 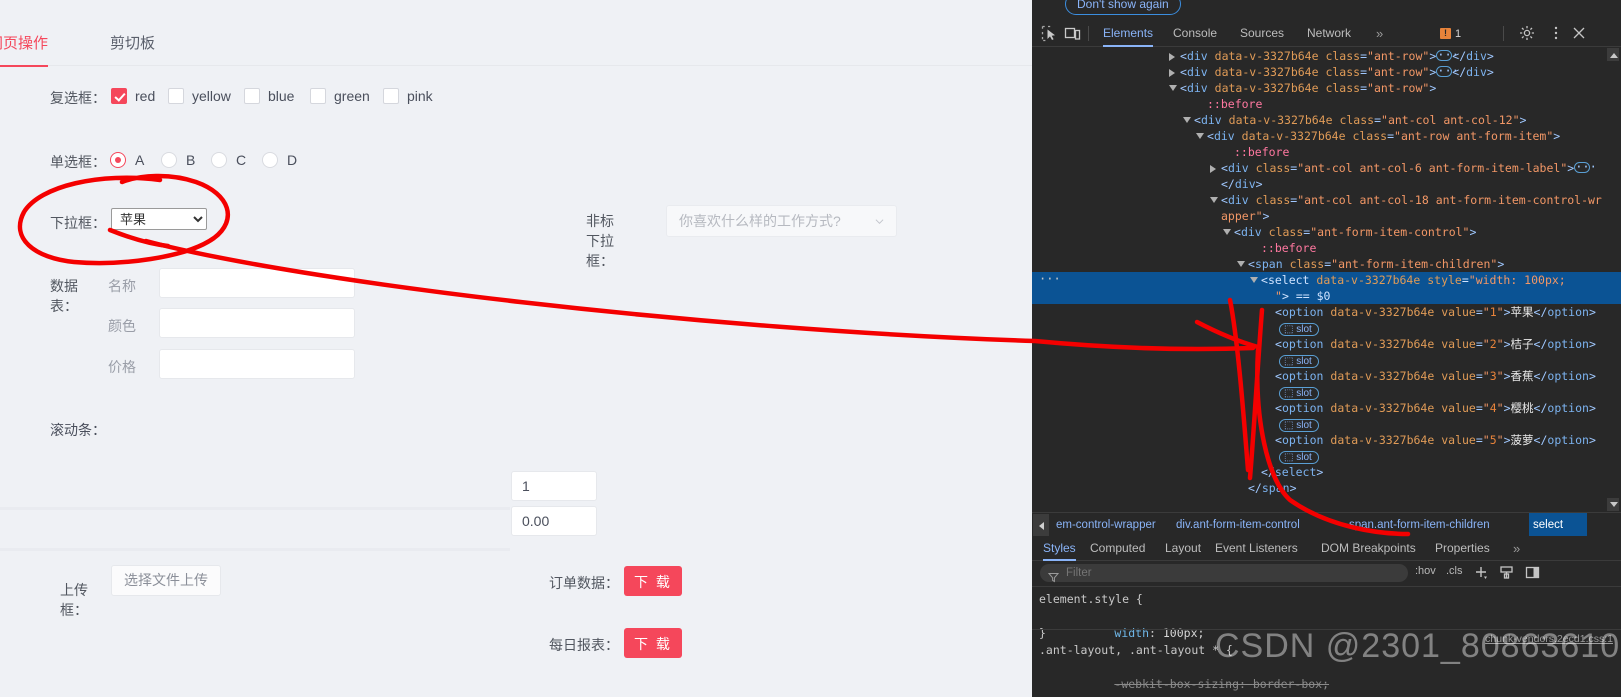 I want to click on computed-styles-icon, so click(x=1506, y=574).